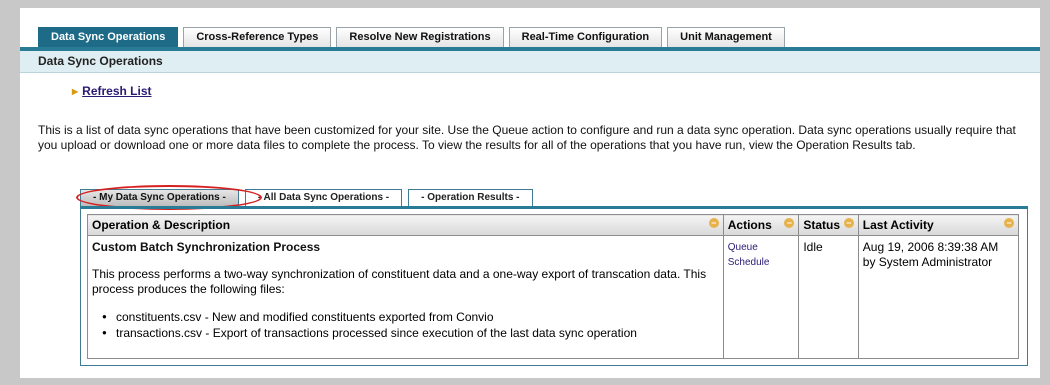 This screenshot has height=385, width=1050. I want to click on subtab-all-data-sync-operations: - All Data Sync Operations -, so click(323, 197).